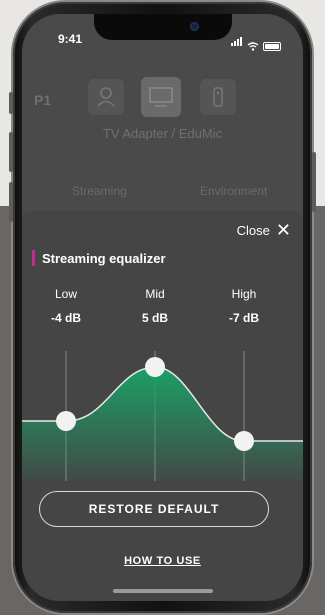 The width and height of the screenshot is (325, 615). What do you see at coordinates (70, 39) in the screenshot?
I see `status-time: 9:41` at bounding box center [70, 39].